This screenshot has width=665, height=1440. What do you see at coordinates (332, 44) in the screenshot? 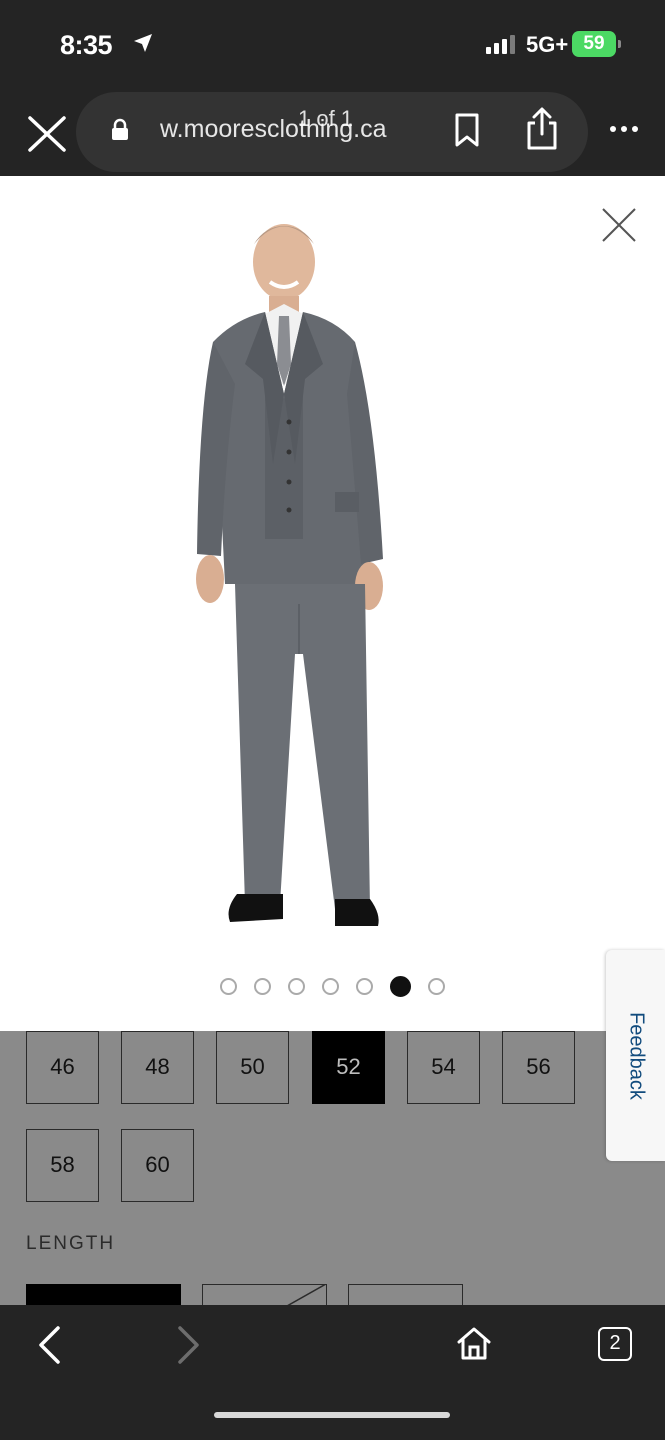
I see `status-bar: 8:35 5G+ 59` at bounding box center [332, 44].